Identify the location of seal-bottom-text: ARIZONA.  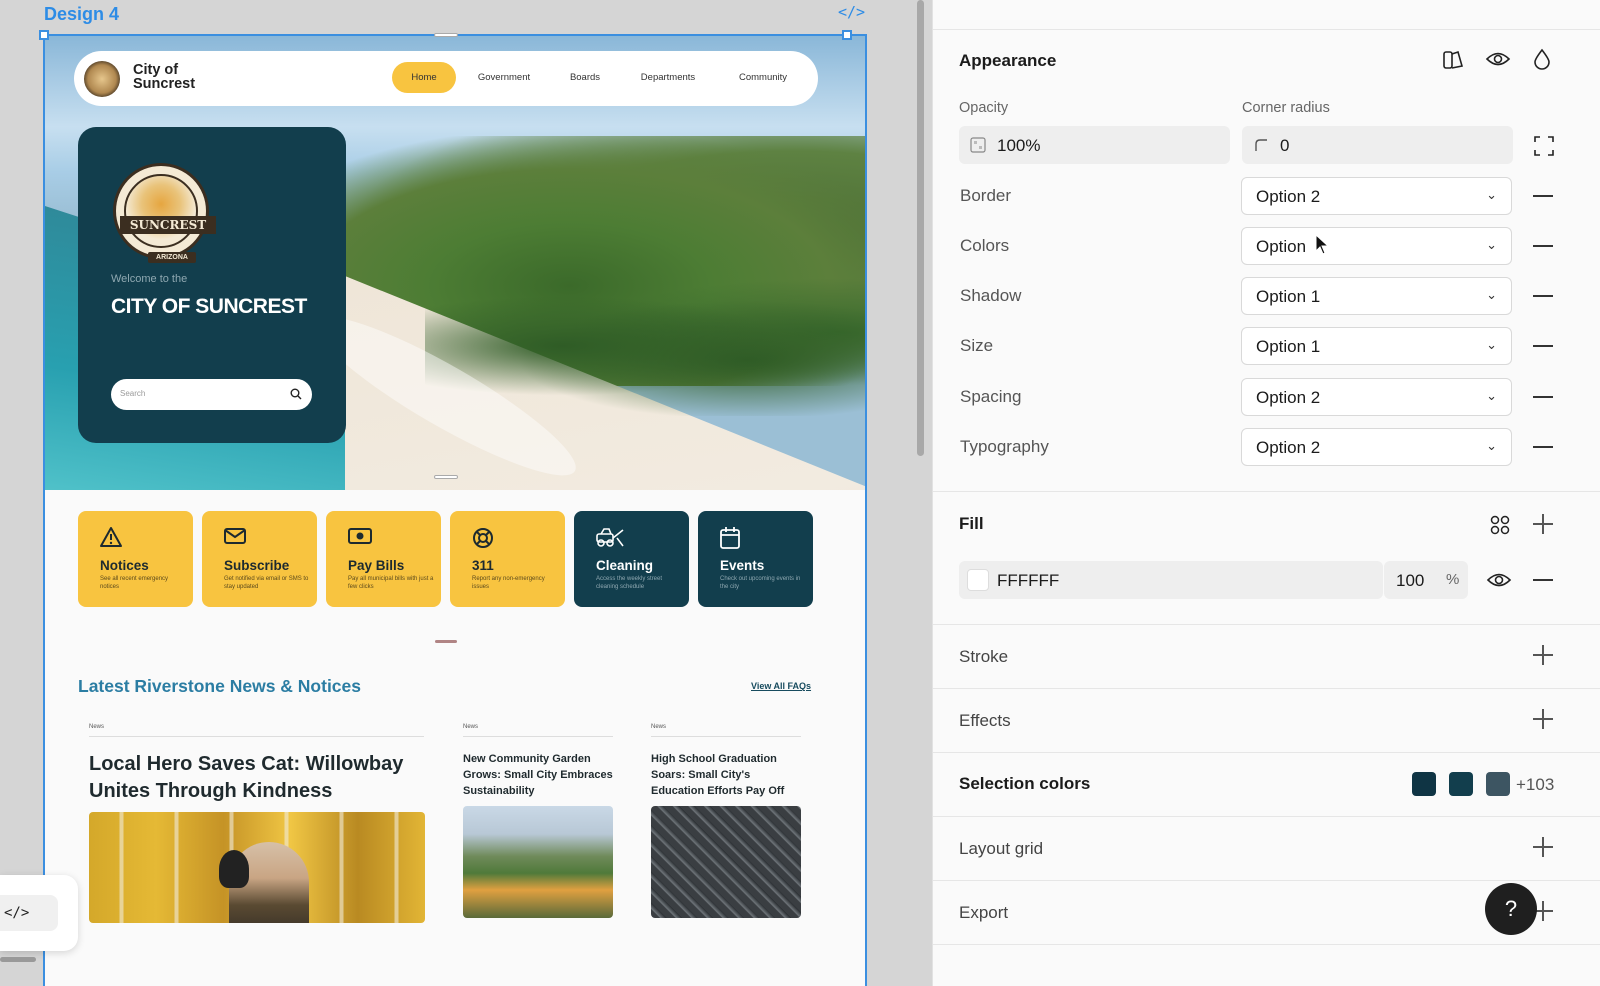
(172, 257).